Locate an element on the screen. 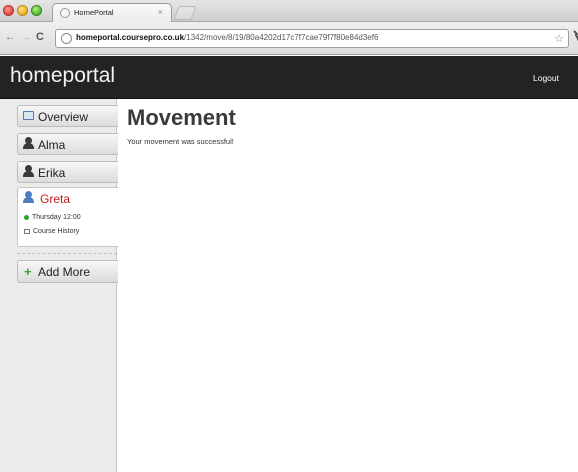 The height and width of the screenshot is (472, 578). overview-icon is located at coordinates (28, 115).